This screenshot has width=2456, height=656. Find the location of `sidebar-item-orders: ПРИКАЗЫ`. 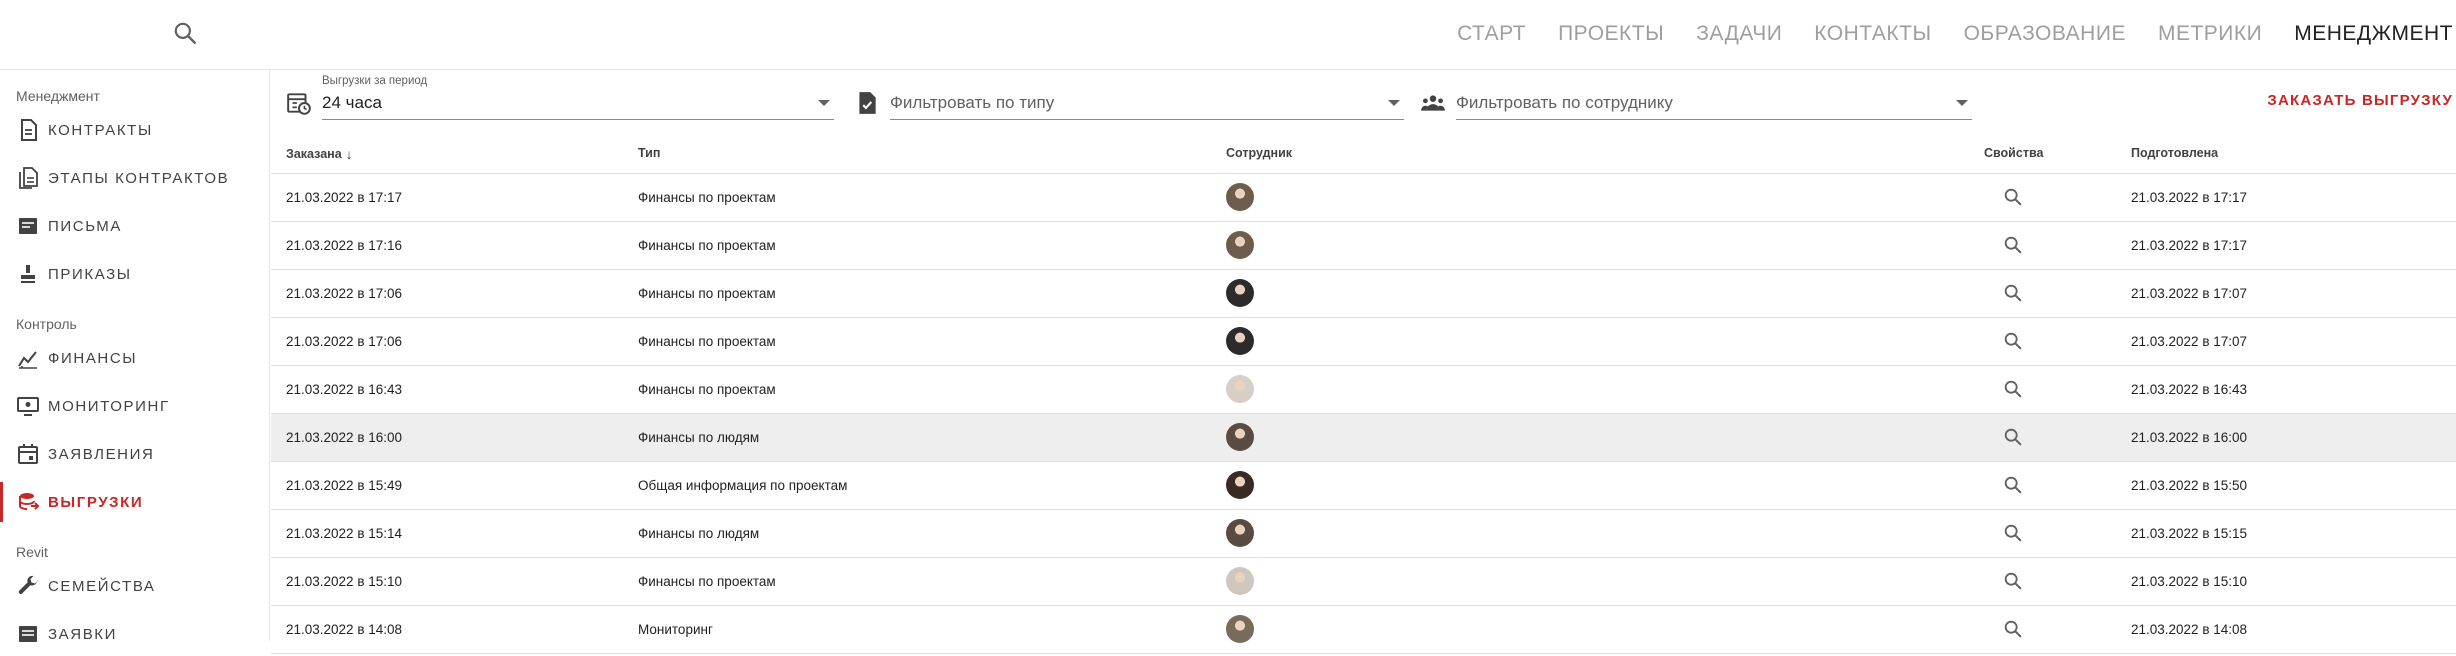

sidebar-item-orders: ПРИКАЗЫ is located at coordinates (134, 274).